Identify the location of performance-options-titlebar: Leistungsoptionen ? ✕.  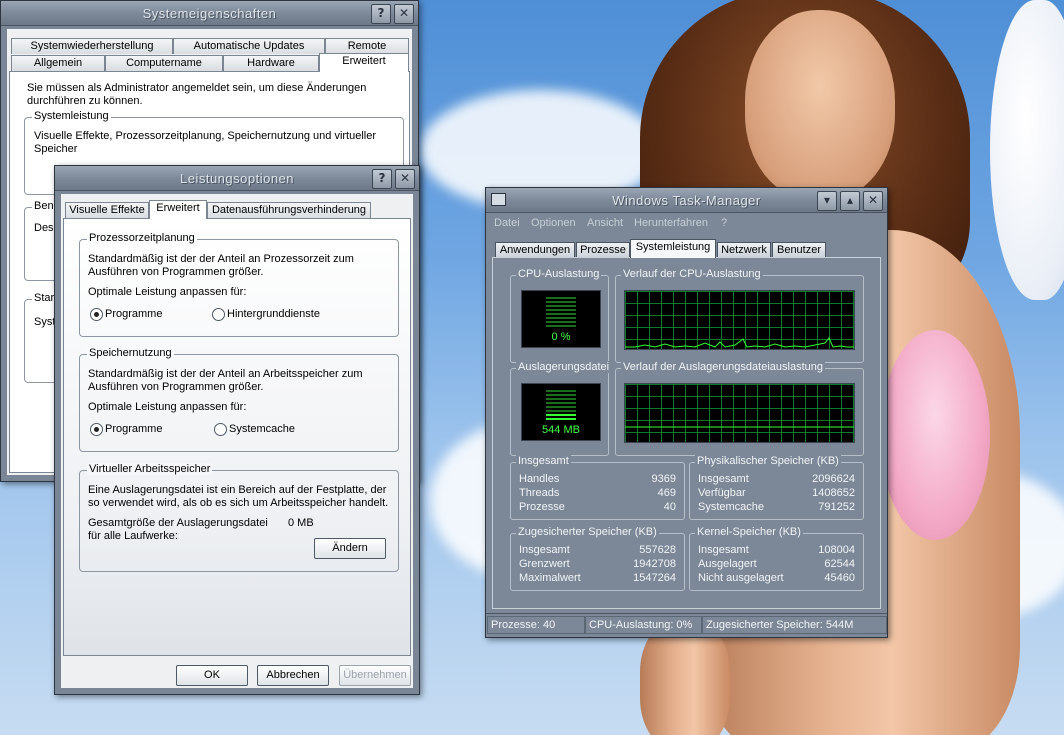
(237, 178).